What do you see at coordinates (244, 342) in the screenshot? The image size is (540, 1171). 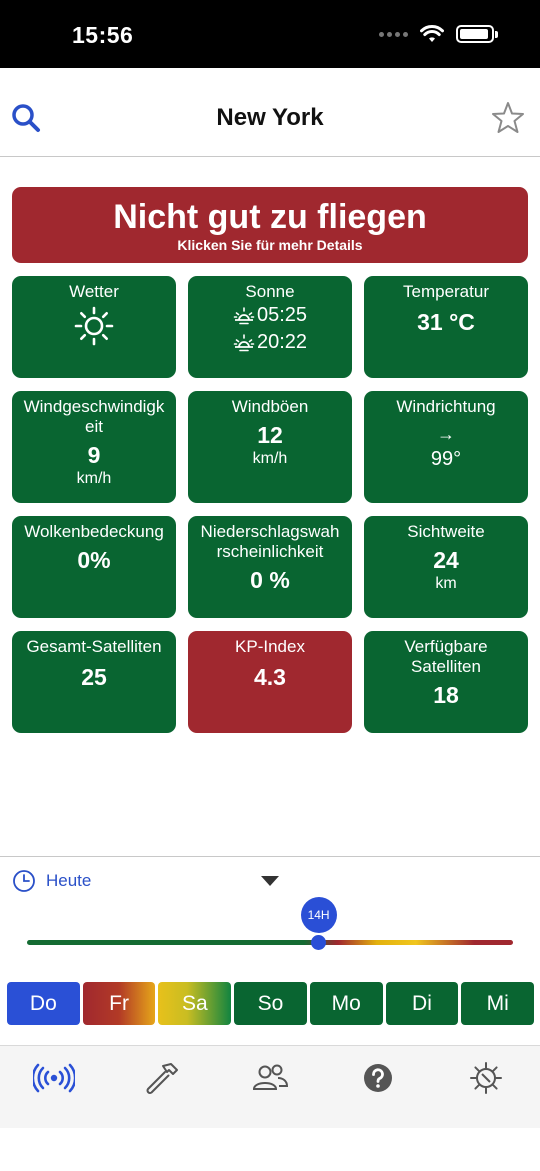 I see `sunset-icon` at bounding box center [244, 342].